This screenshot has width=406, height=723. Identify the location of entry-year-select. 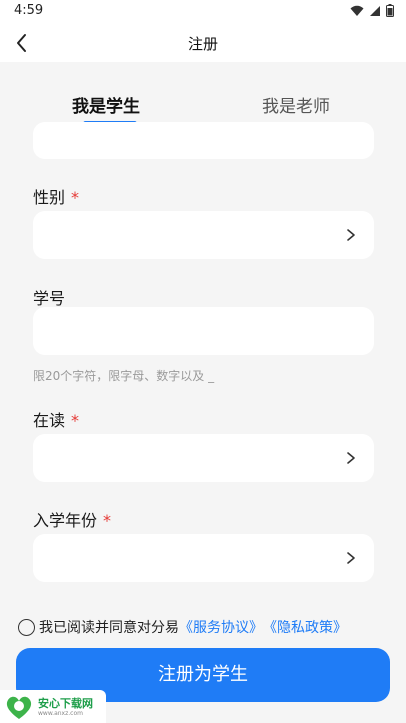
(203, 558).